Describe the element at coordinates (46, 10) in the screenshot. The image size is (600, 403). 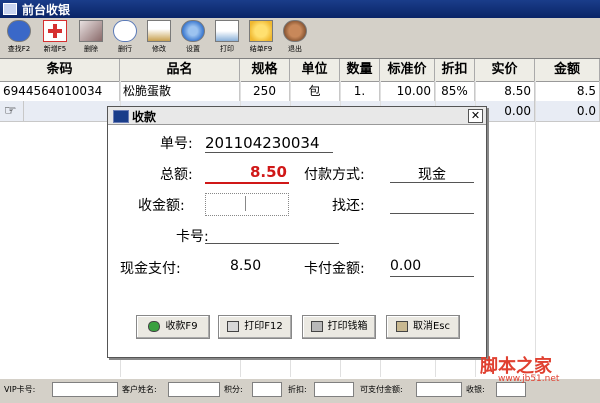
I see `window-title: 前台收银` at that location.